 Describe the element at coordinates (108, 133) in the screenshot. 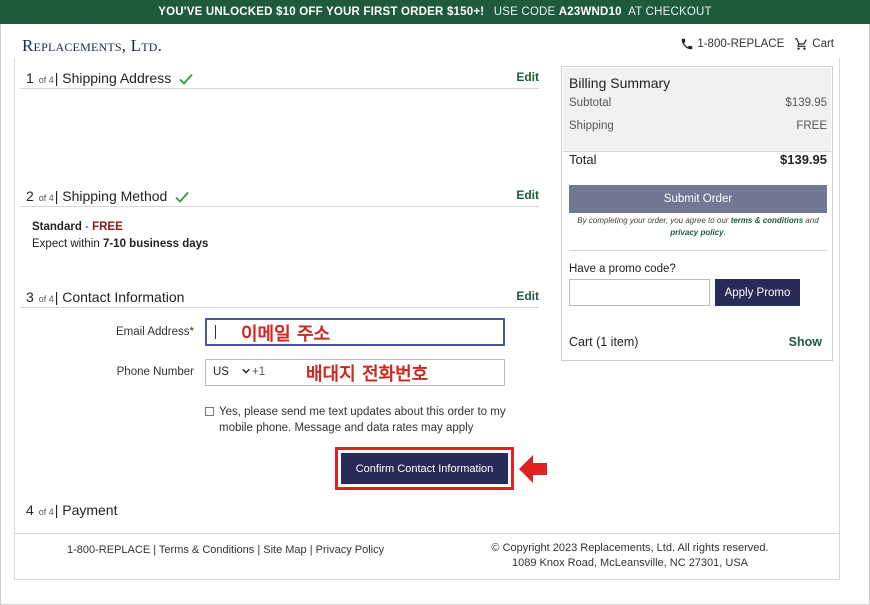

I see `address-details-redacted` at that location.